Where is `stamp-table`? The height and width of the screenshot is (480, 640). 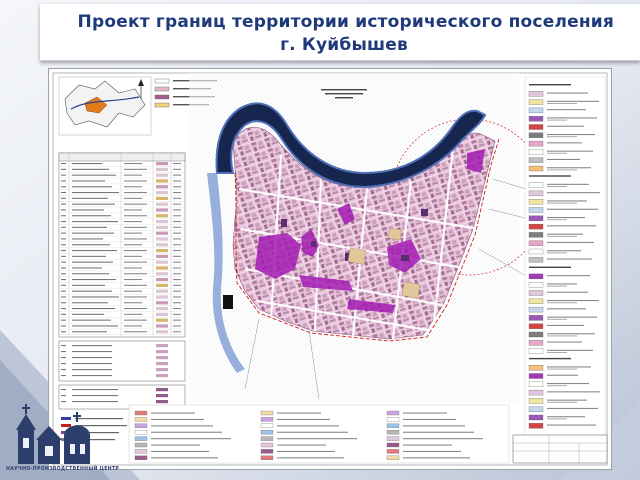 stamp-table is located at coordinates (560, 449).